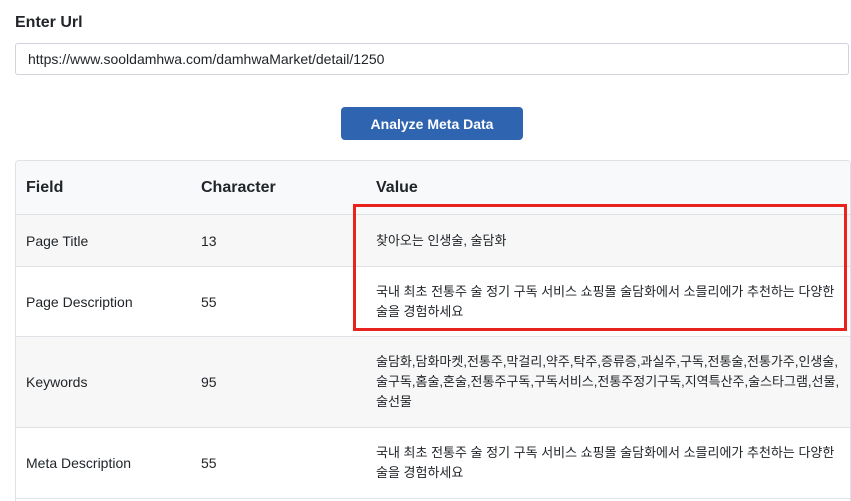 The height and width of the screenshot is (501, 851). What do you see at coordinates (278, 188) in the screenshot?
I see `header-character: Character` at bounding box center [278, 188].